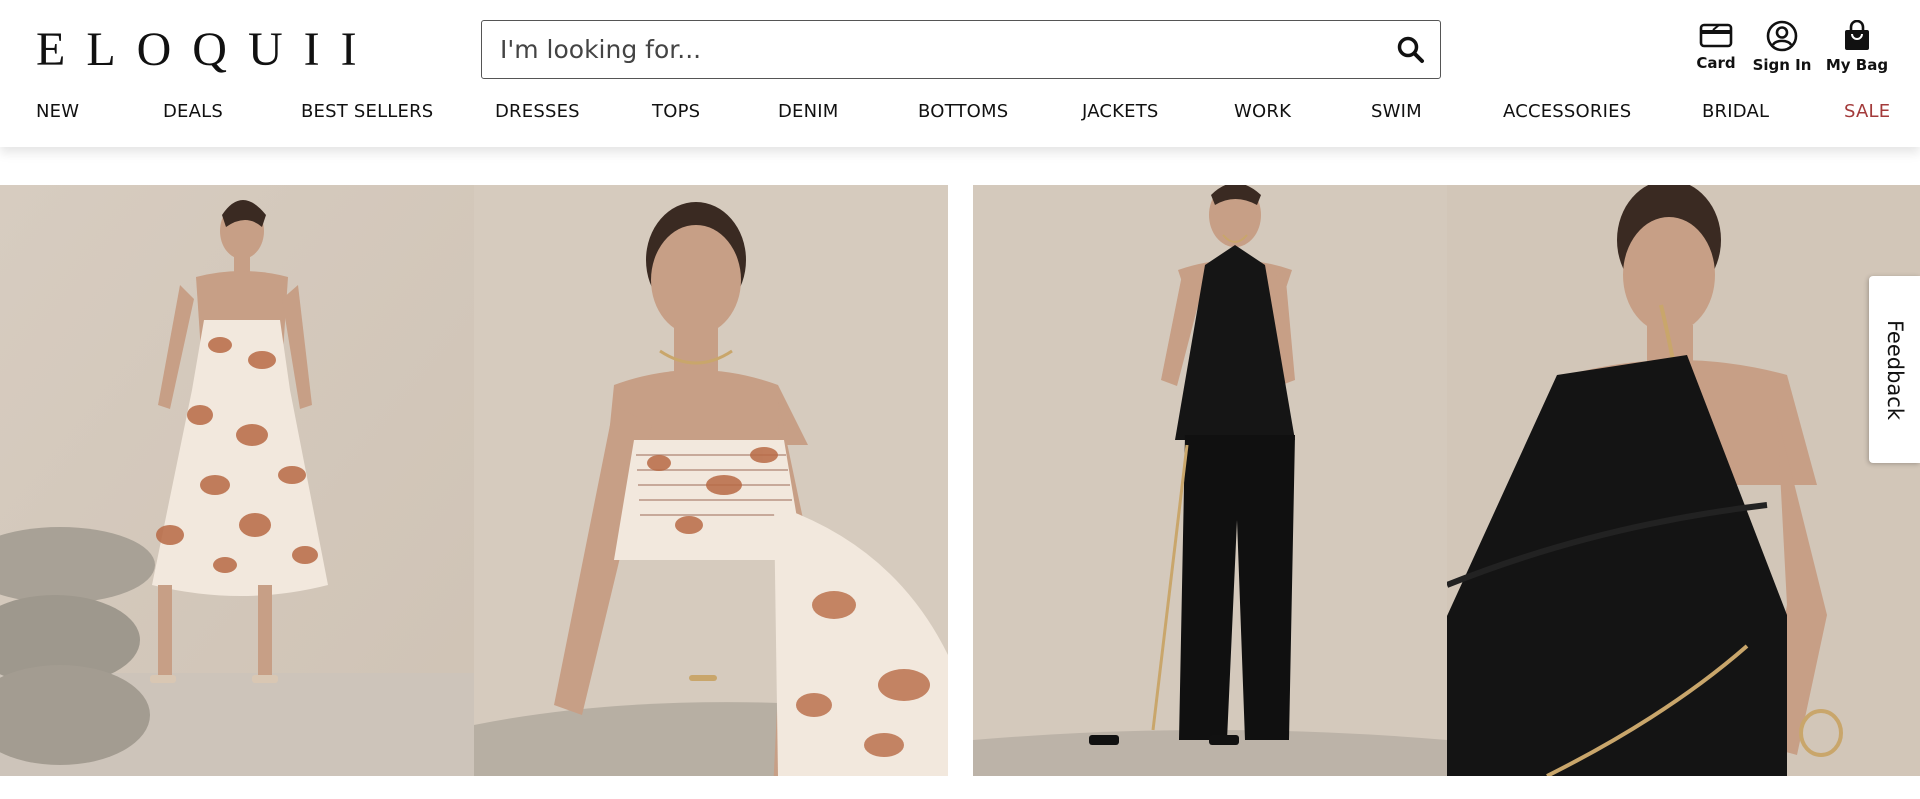 This screenshot has height=799, width=1920. What do you see at coordinates (1857, 65) in the screenshot?
I see `my-bag-label: My Bag` at bounding box center [1857, 65].